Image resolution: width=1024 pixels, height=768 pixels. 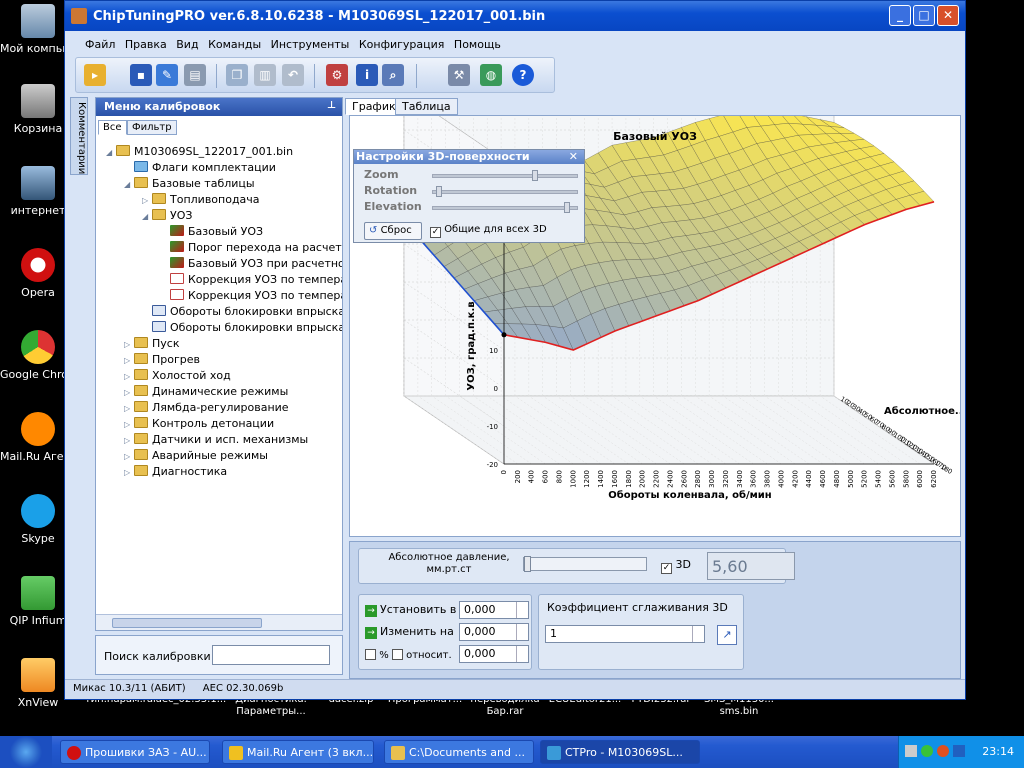 What do you see at coordinates (187, 44) in the screenshot?
I see `menu-view: Вид` at bounding box center [187, 44].